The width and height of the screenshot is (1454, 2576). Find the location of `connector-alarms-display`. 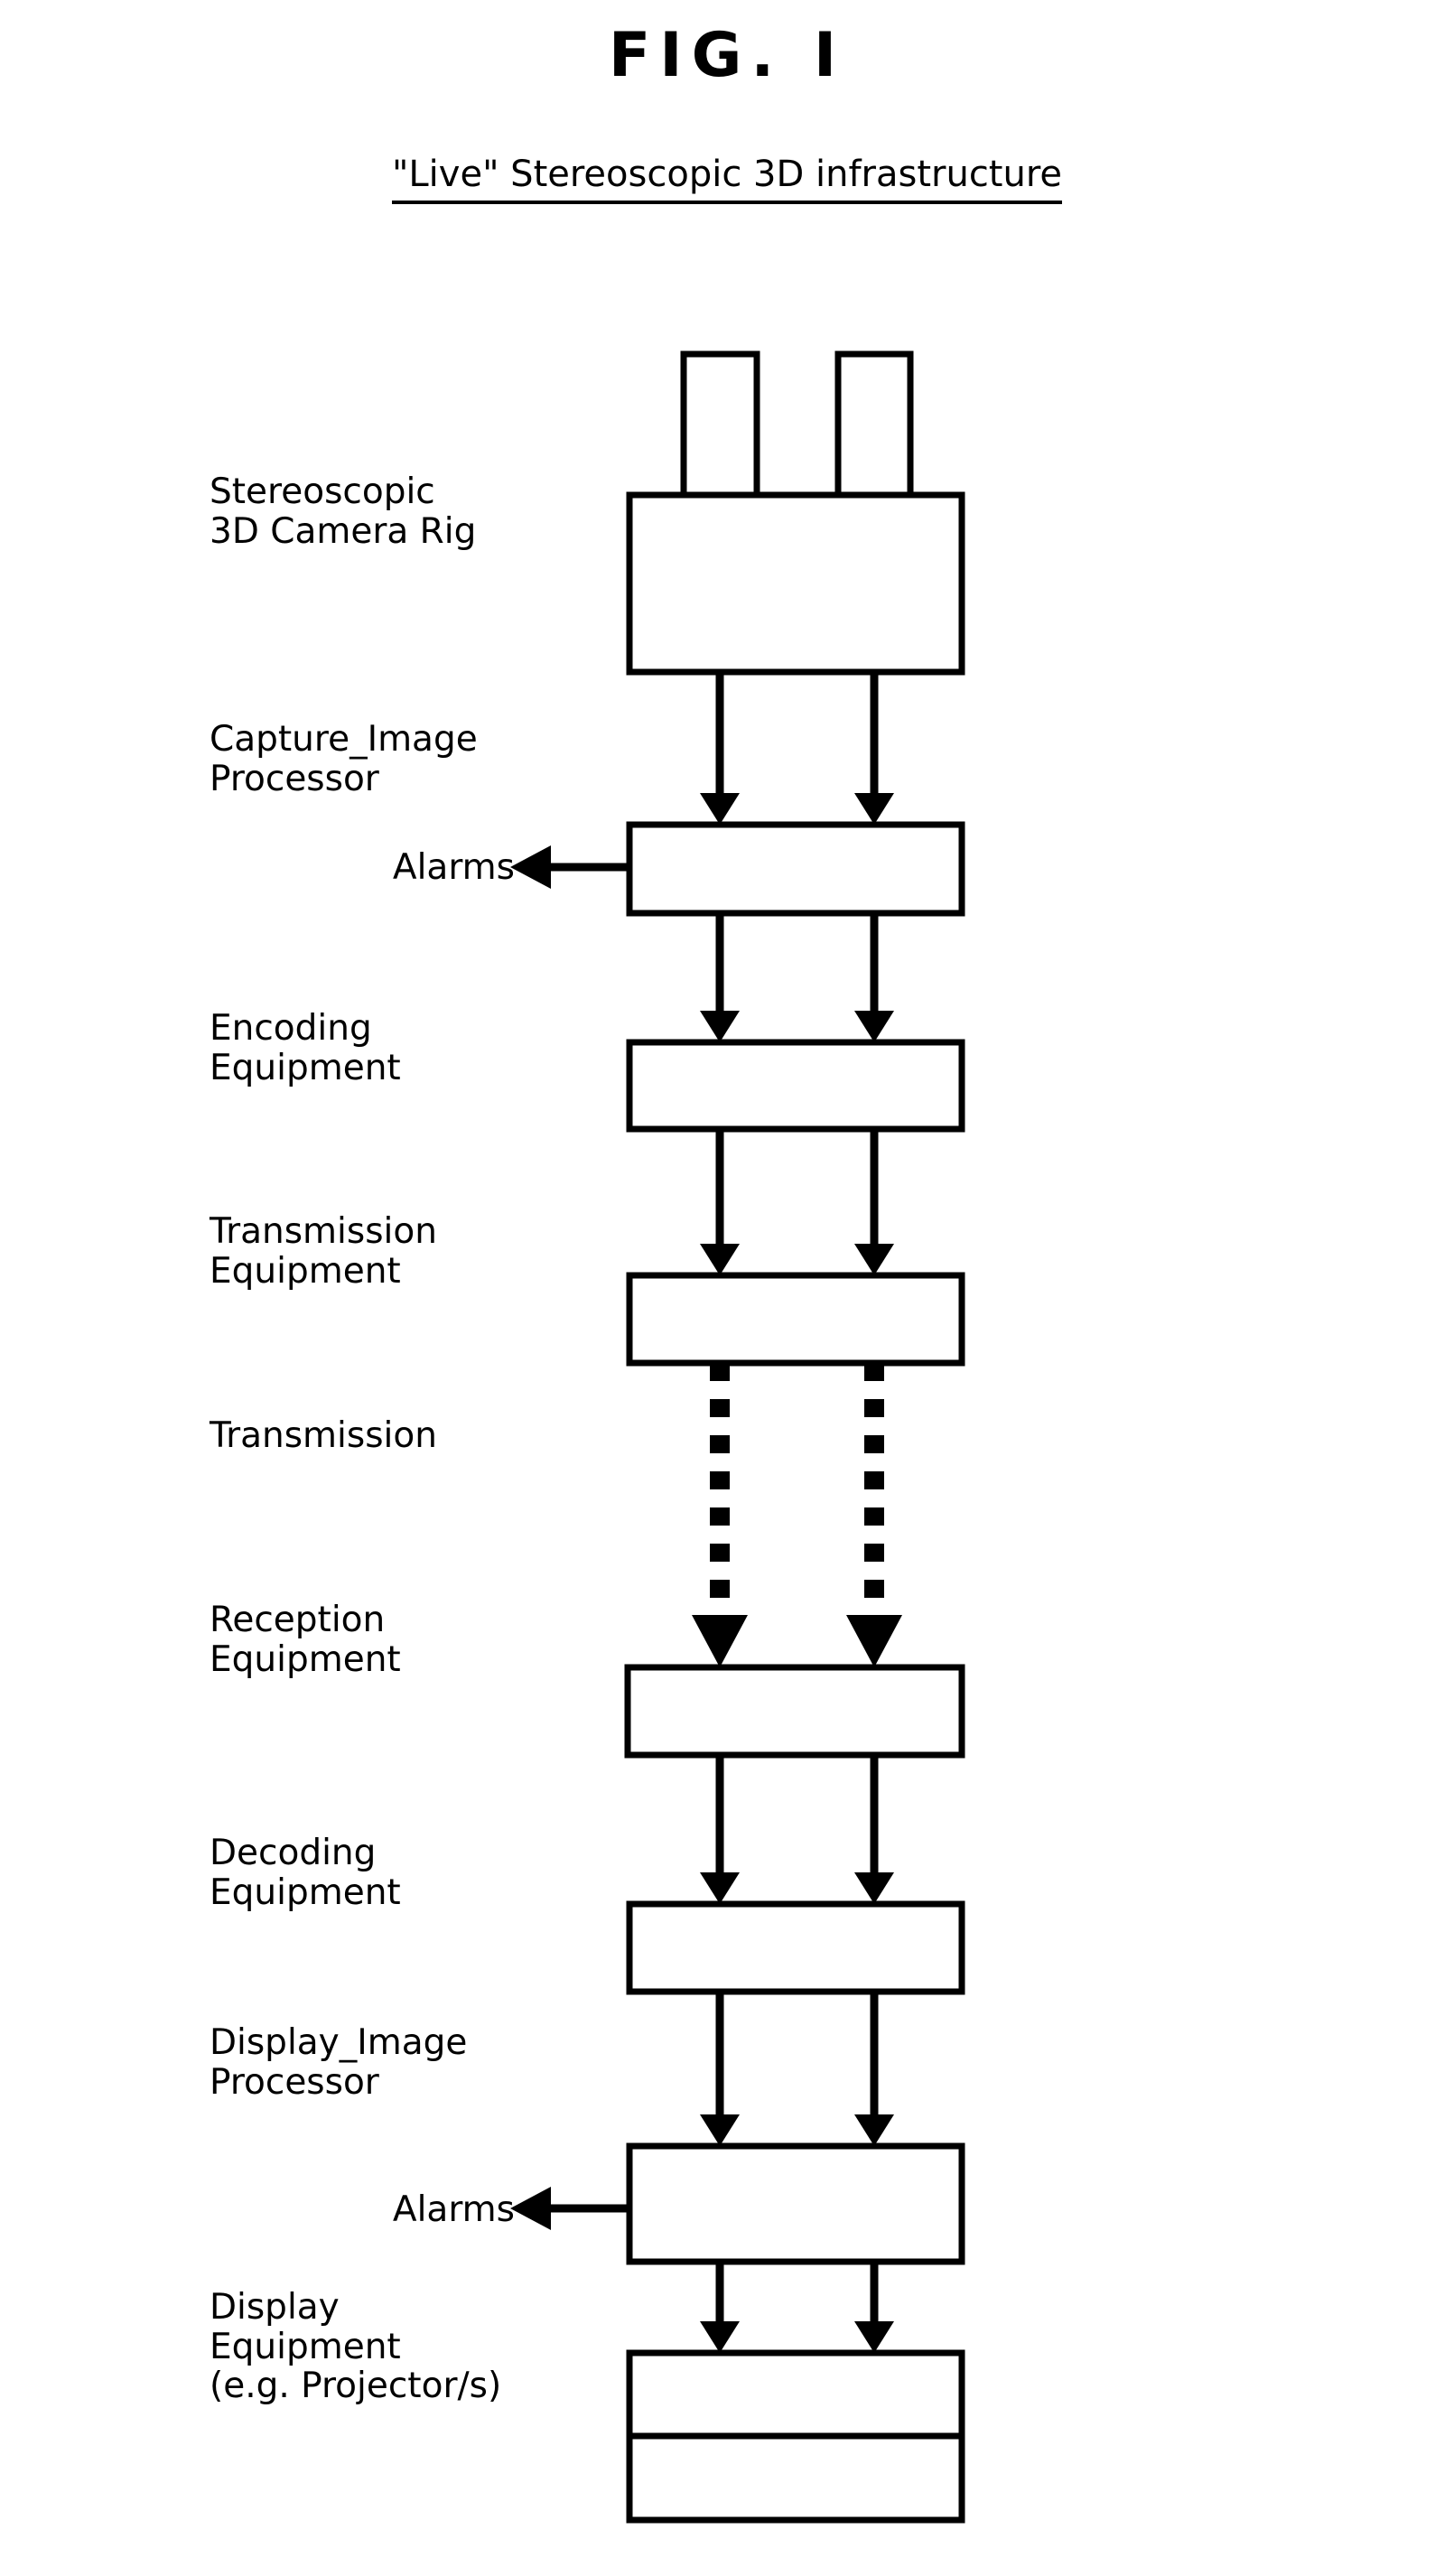

connector-alarms-display is located at coordinates (569, 2208).